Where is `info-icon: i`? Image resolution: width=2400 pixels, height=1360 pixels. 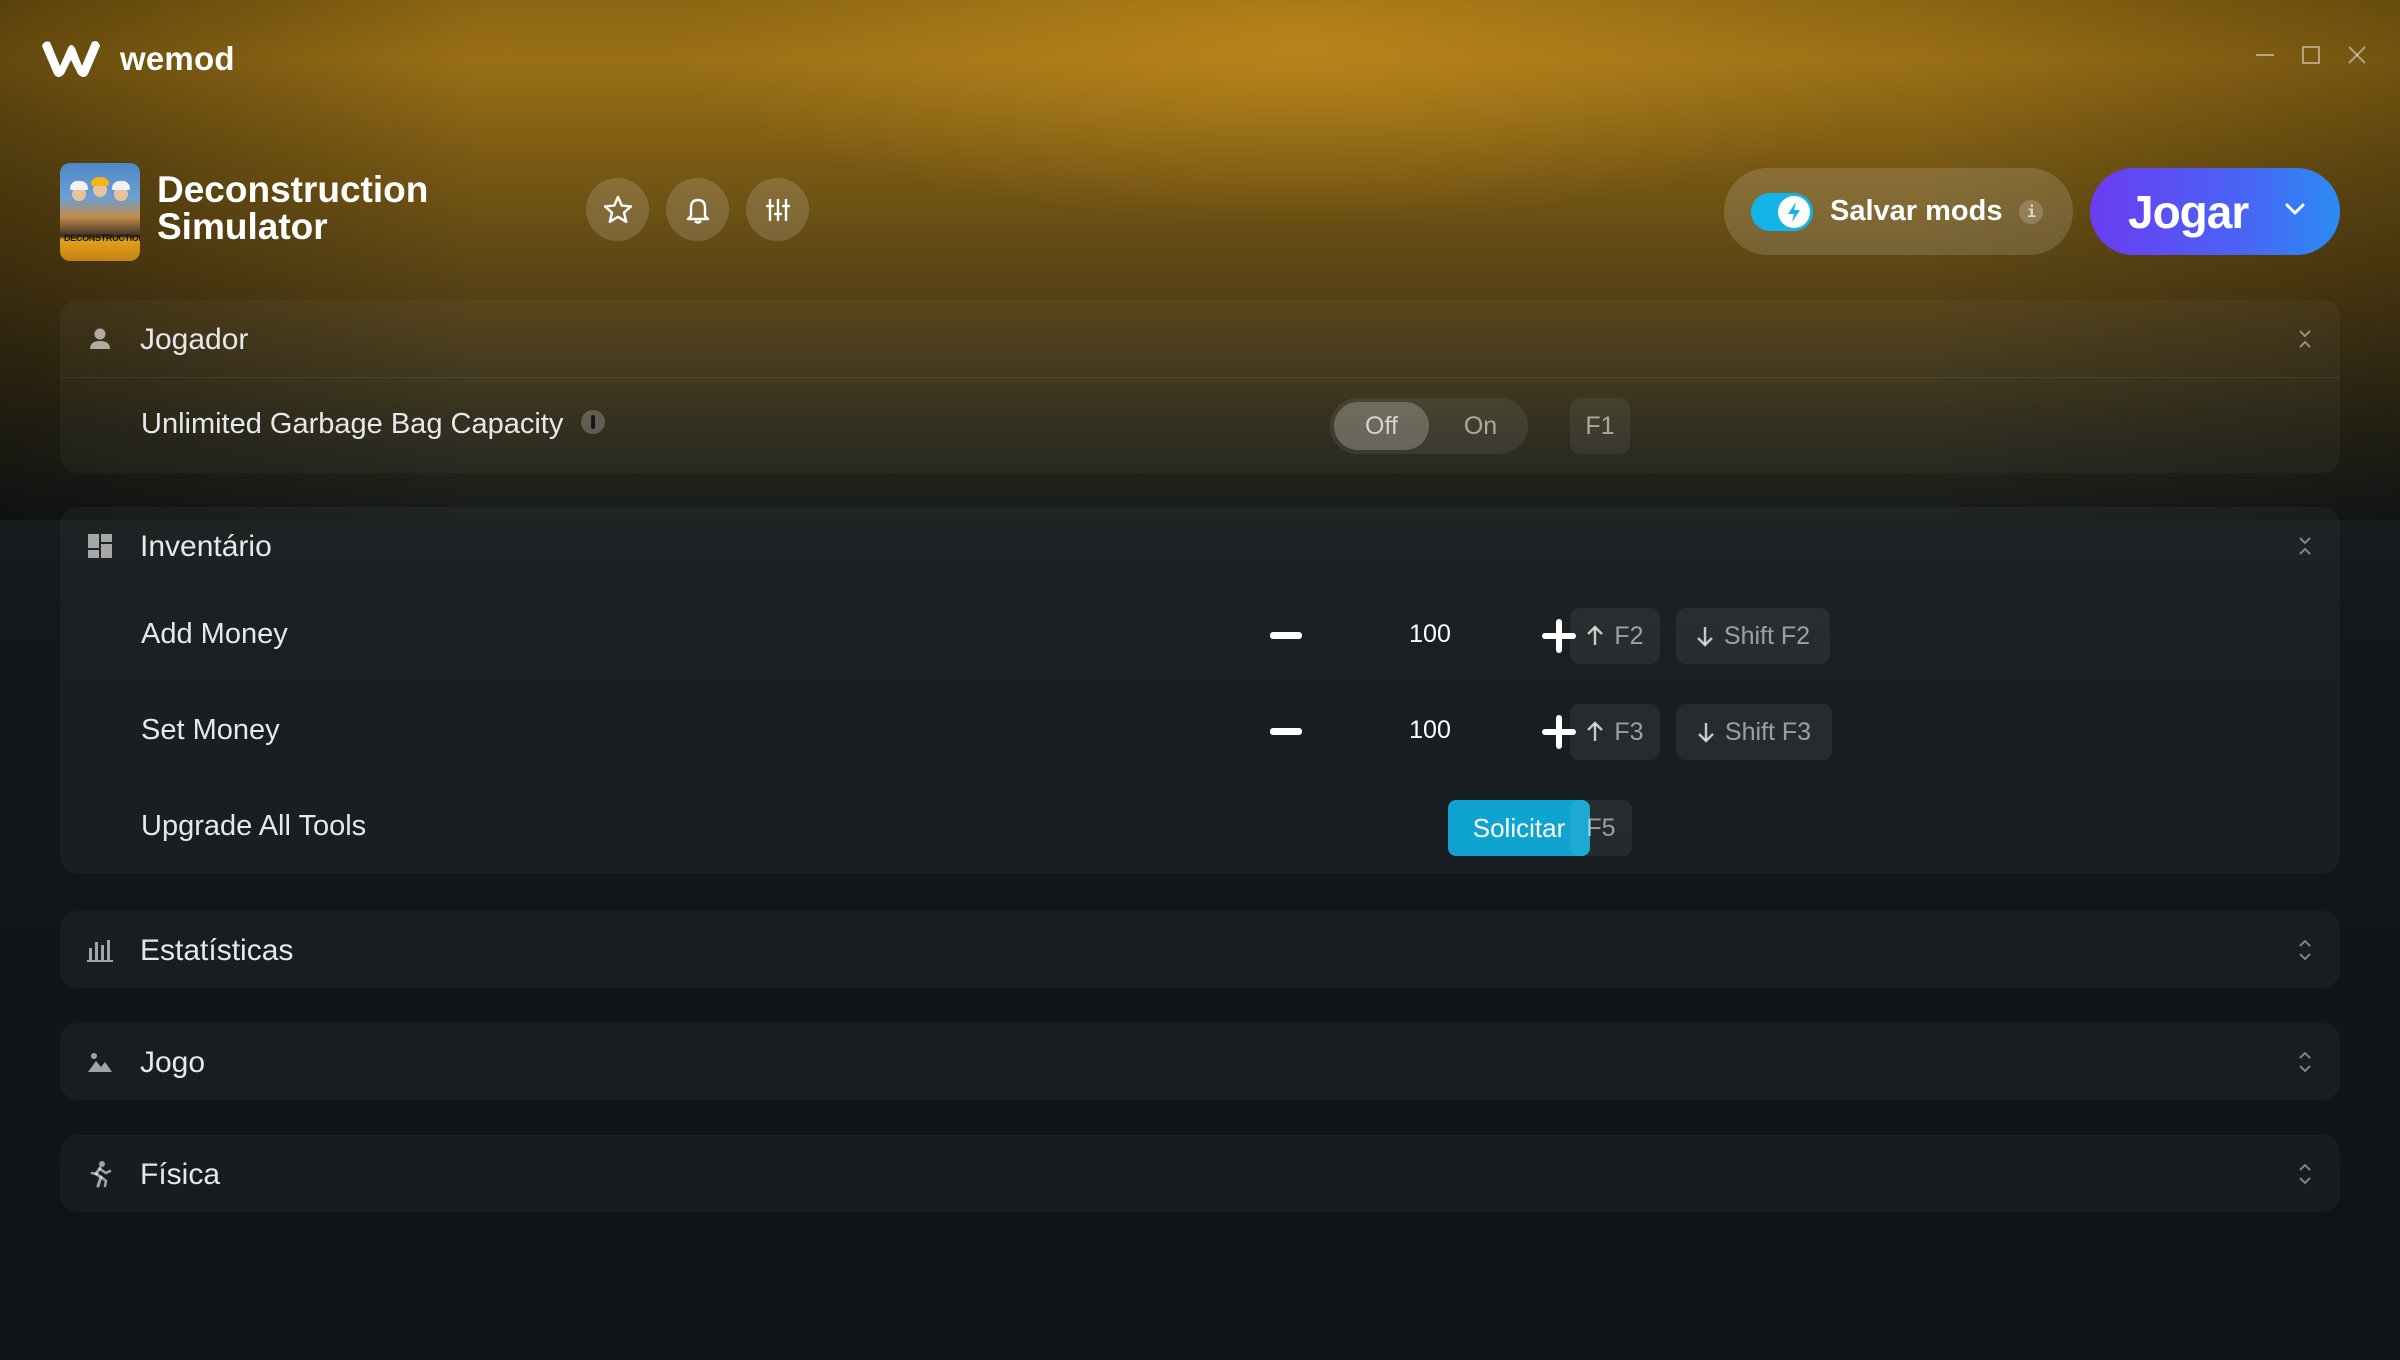
info-icon: i is located at coordinates (2031, 211).